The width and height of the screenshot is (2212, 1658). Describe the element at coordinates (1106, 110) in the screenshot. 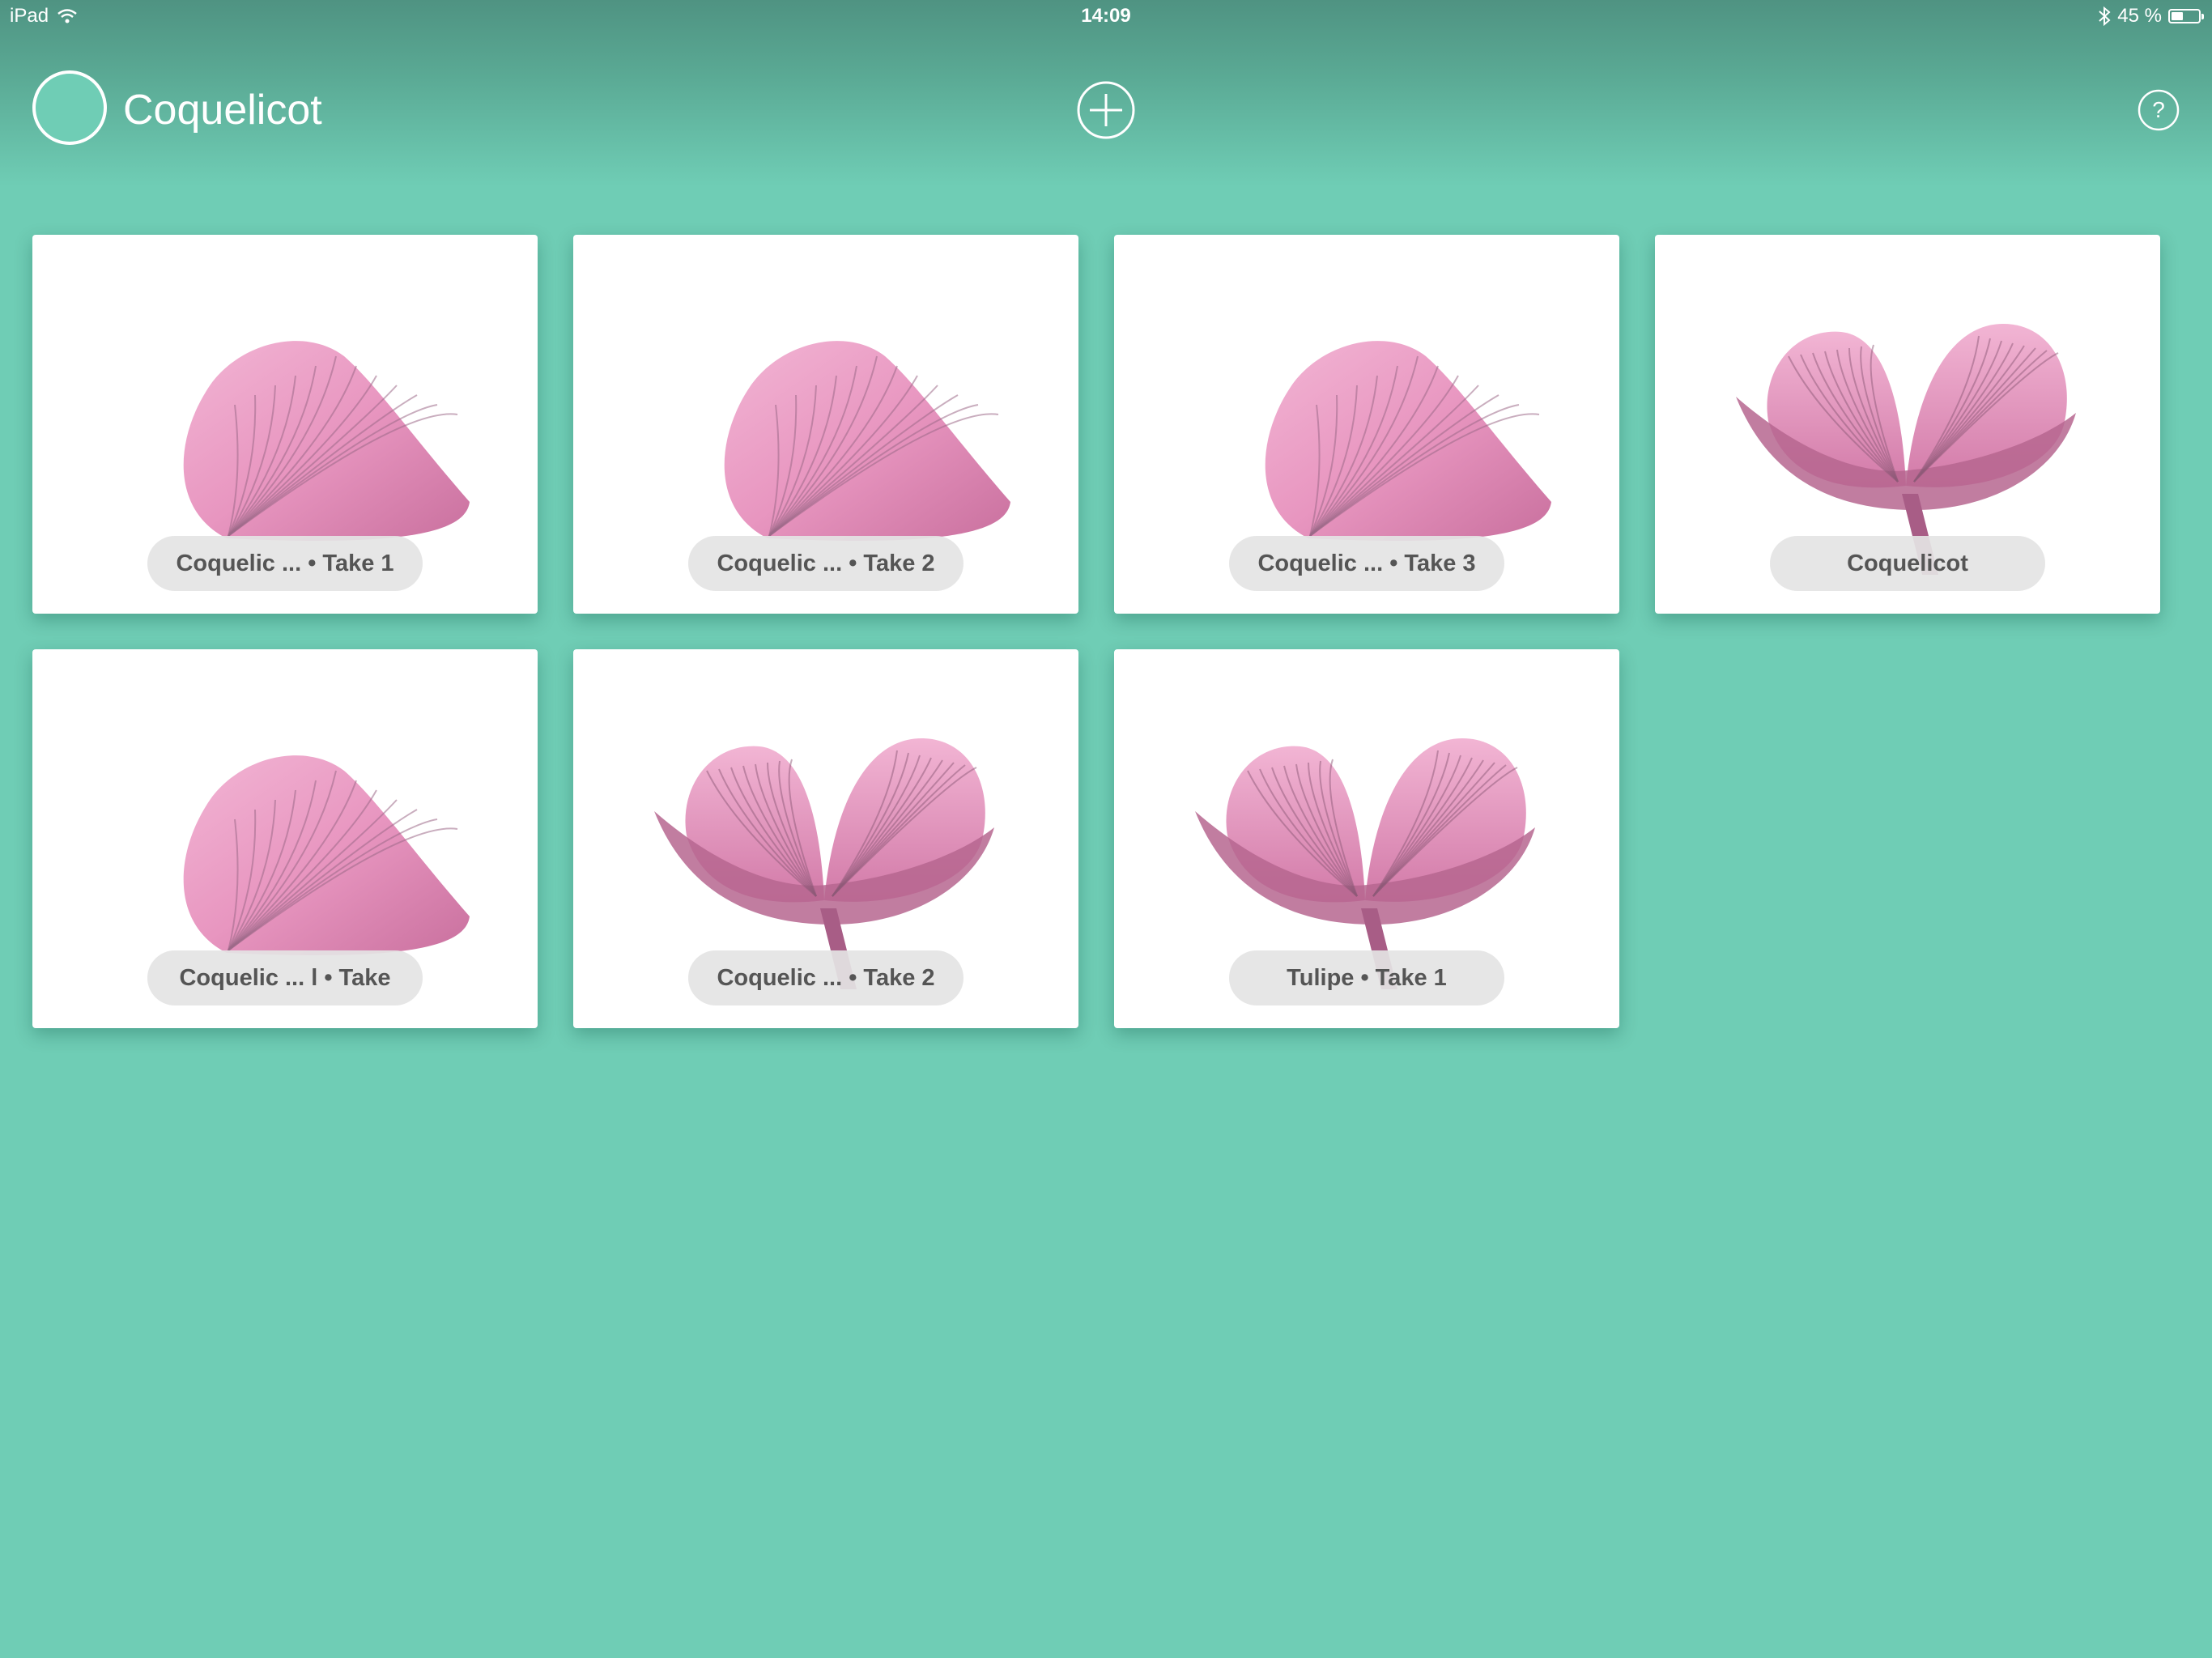

I see `plus-circle-icon` at that location.